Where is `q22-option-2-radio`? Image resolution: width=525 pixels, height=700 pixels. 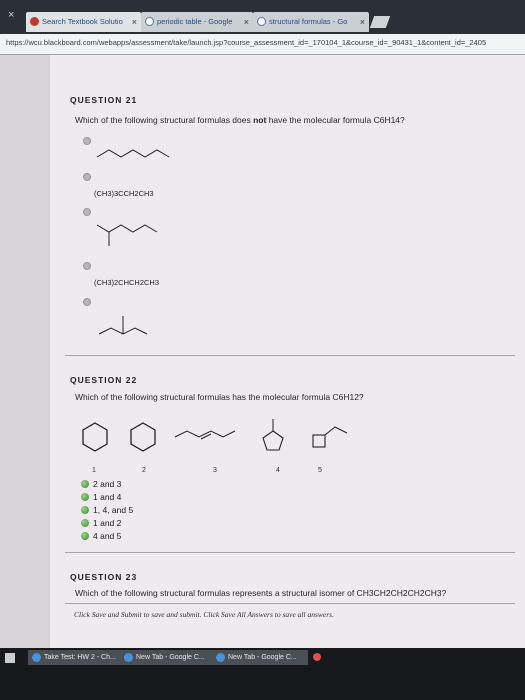
q22-option-2-radio is located at coordinates (85, 497).